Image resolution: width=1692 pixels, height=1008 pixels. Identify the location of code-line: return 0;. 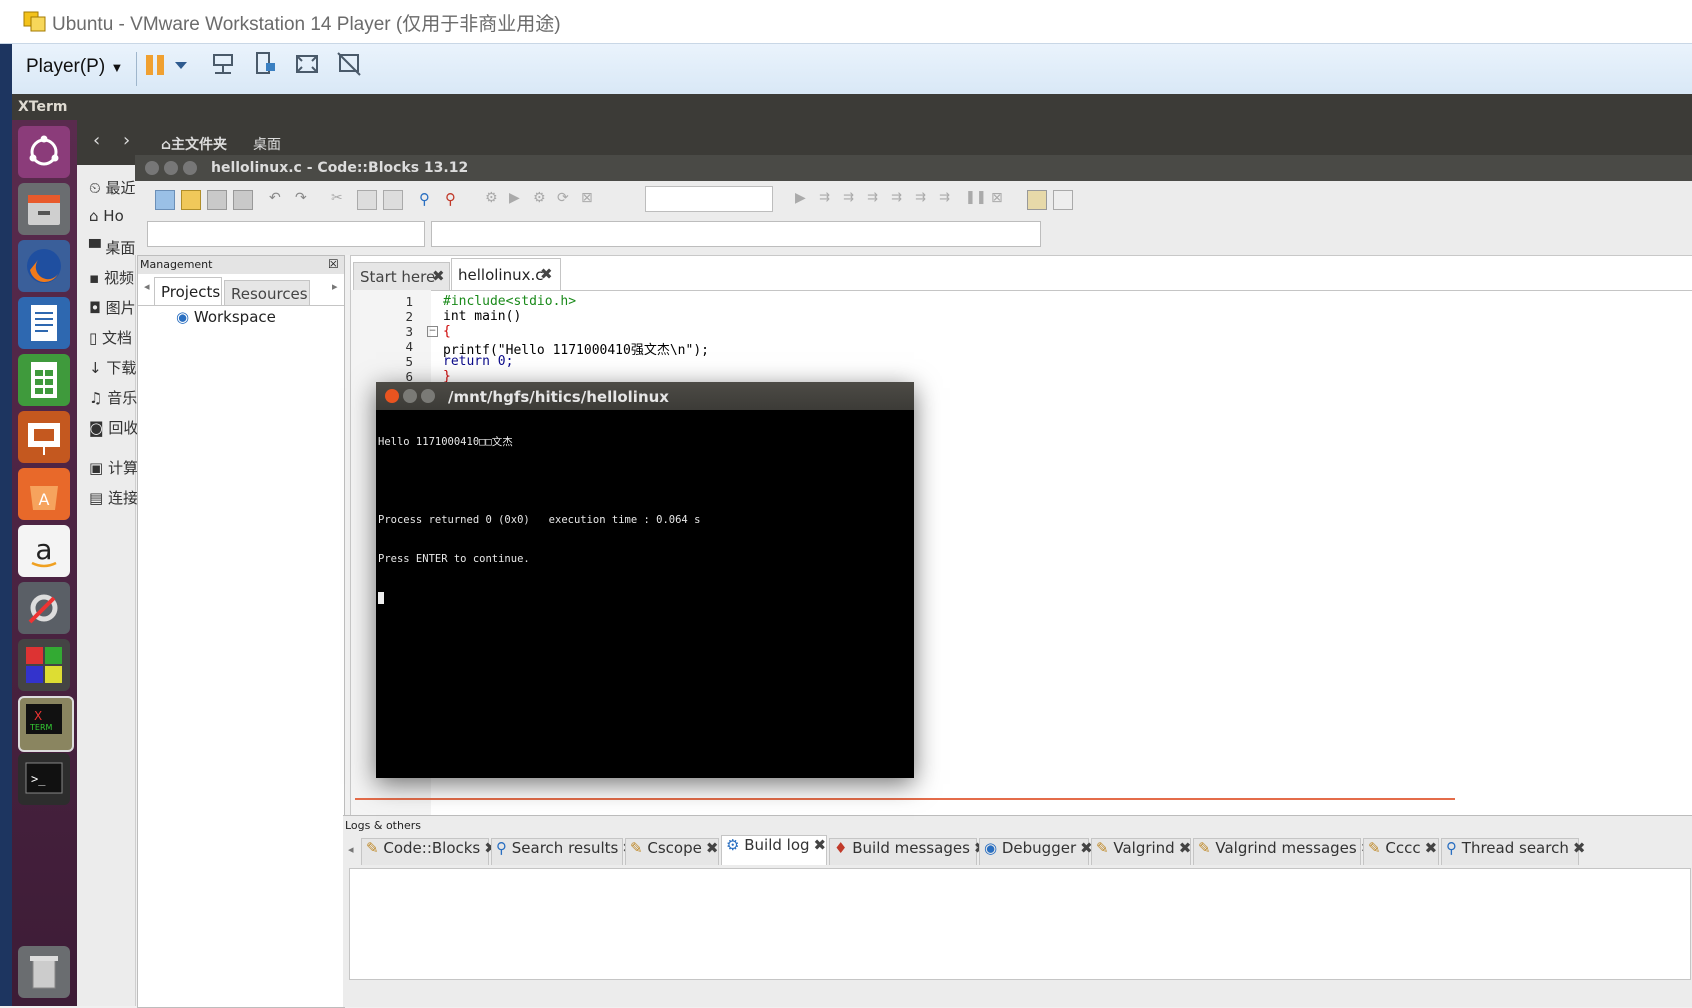
(478, 361).